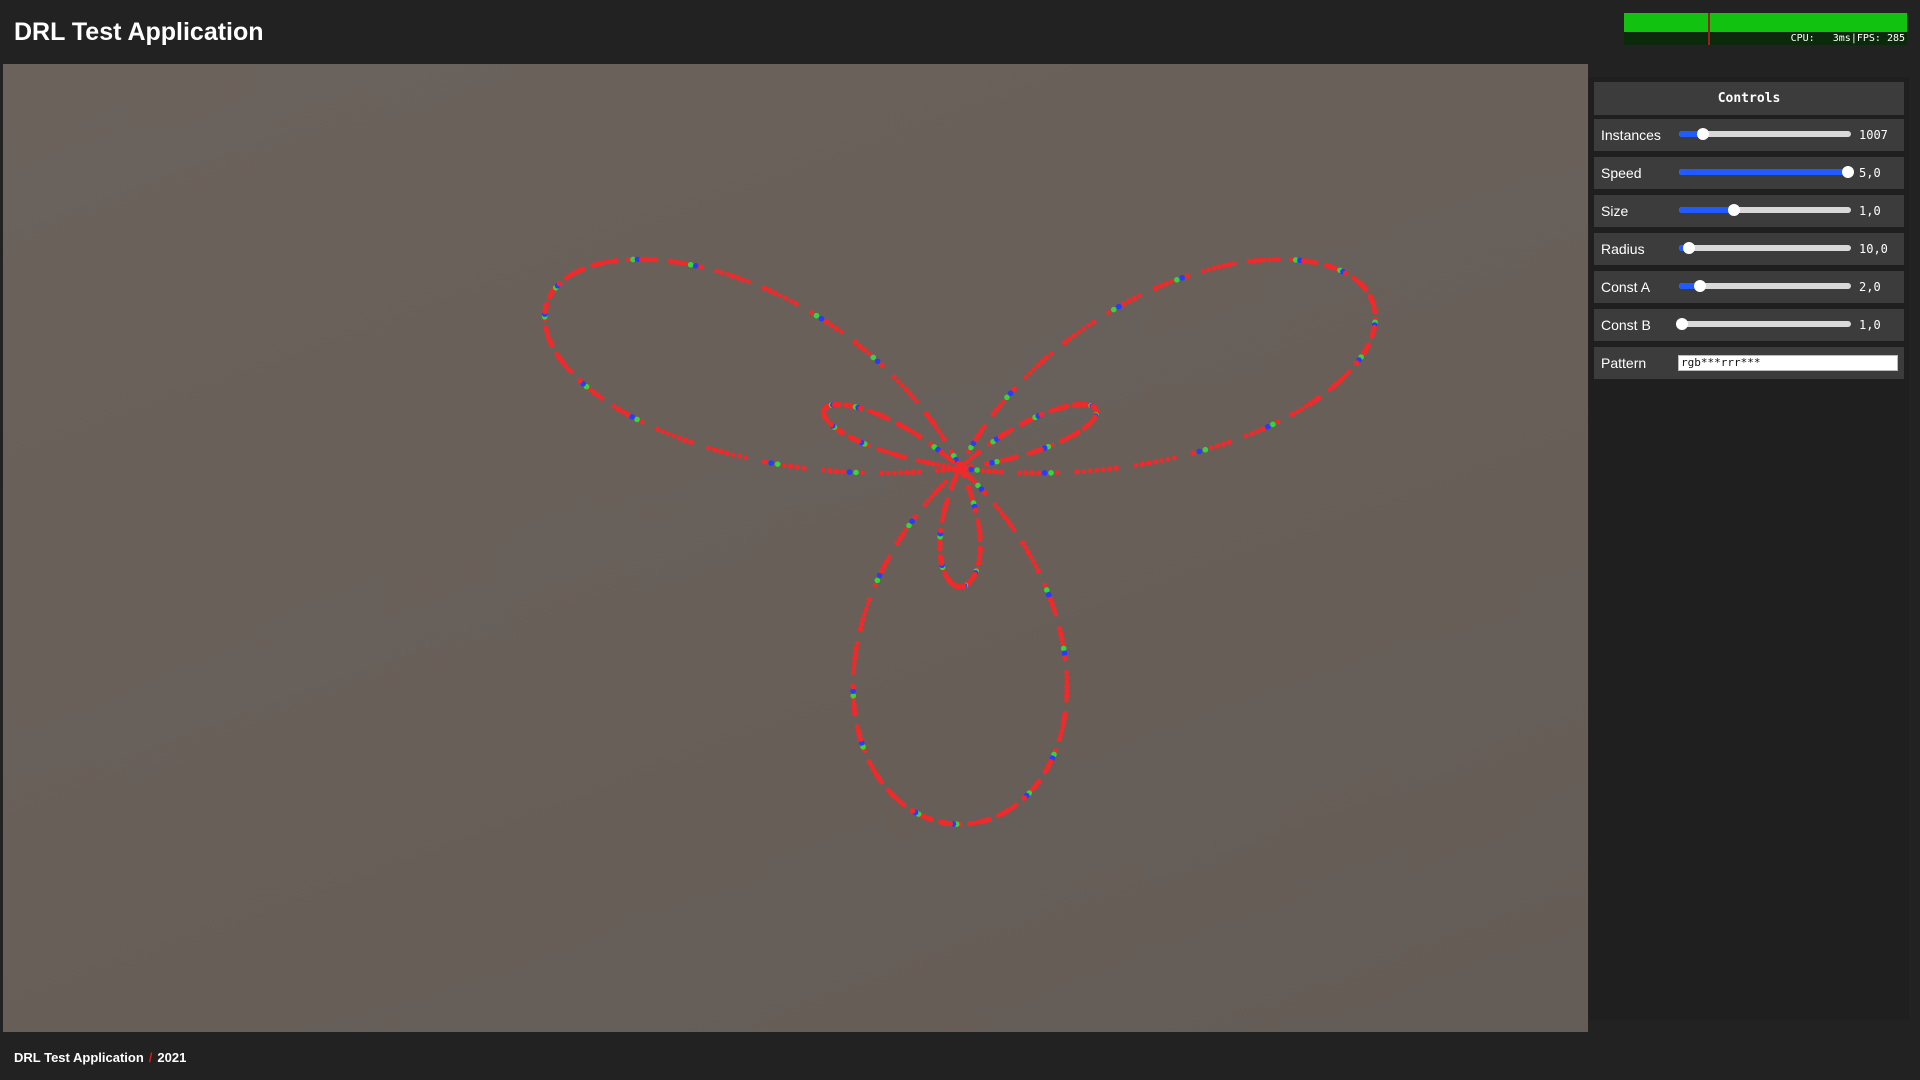 Image resolution: width=1920 pixels, height=1080 pixels. Describe the element at coordinates (1788, 363) in the screenshot. I see `pattern-input: rgb***rrr***` at that location.